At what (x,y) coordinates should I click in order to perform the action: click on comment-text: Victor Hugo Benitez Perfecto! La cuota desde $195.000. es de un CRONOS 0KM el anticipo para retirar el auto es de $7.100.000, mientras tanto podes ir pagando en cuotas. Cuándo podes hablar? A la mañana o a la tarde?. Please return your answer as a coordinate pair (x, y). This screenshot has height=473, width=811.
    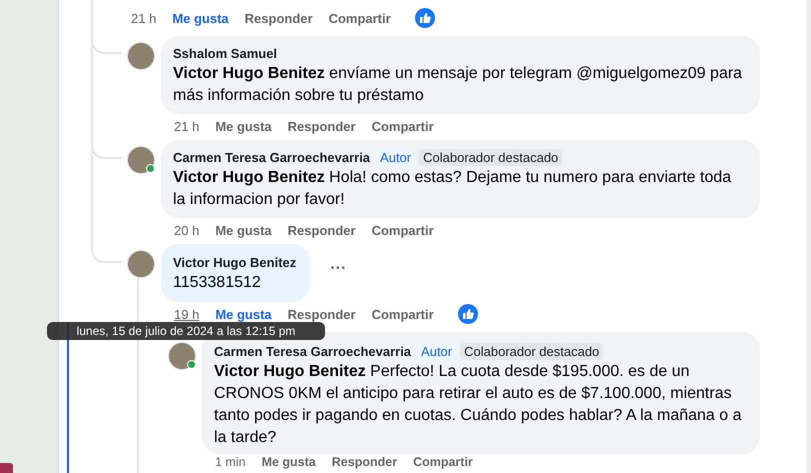
    Looking at the image, I should click on (478, 405).